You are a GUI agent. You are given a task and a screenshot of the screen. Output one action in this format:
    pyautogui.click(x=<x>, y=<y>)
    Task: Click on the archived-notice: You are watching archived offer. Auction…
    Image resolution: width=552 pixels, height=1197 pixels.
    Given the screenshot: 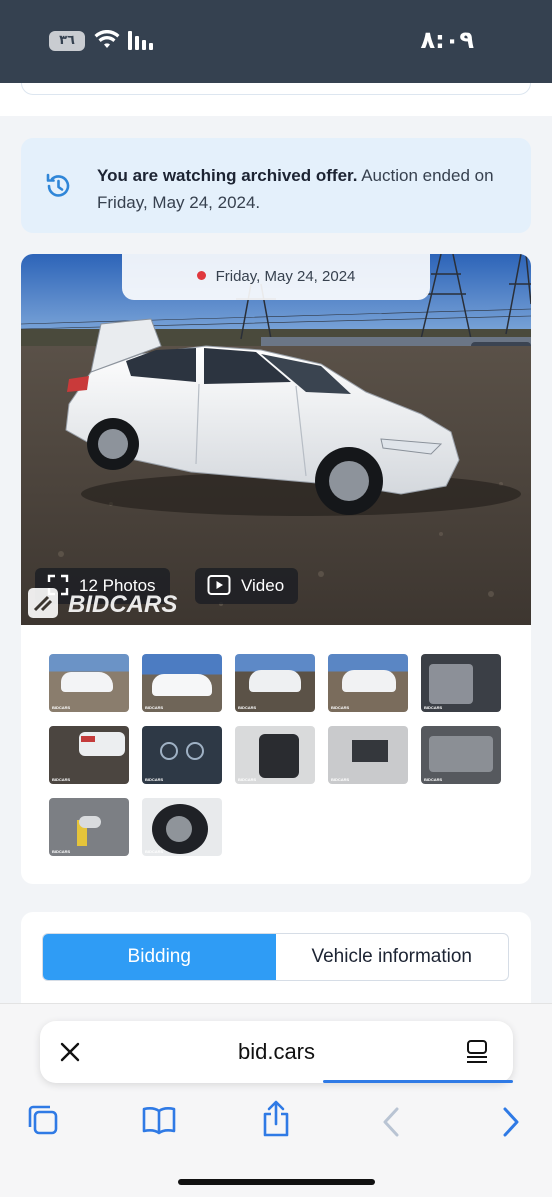 What is the action you would take?
    pyautogui.click(x=276, y=185)
    